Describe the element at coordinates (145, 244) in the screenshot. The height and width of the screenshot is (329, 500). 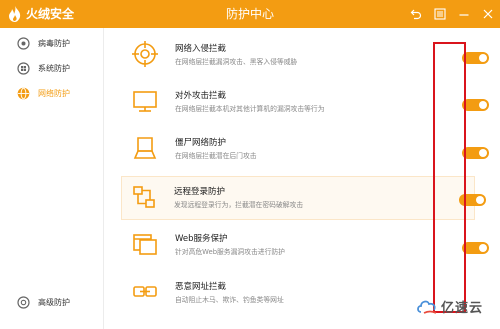
I see `web-window-icon` at that location.